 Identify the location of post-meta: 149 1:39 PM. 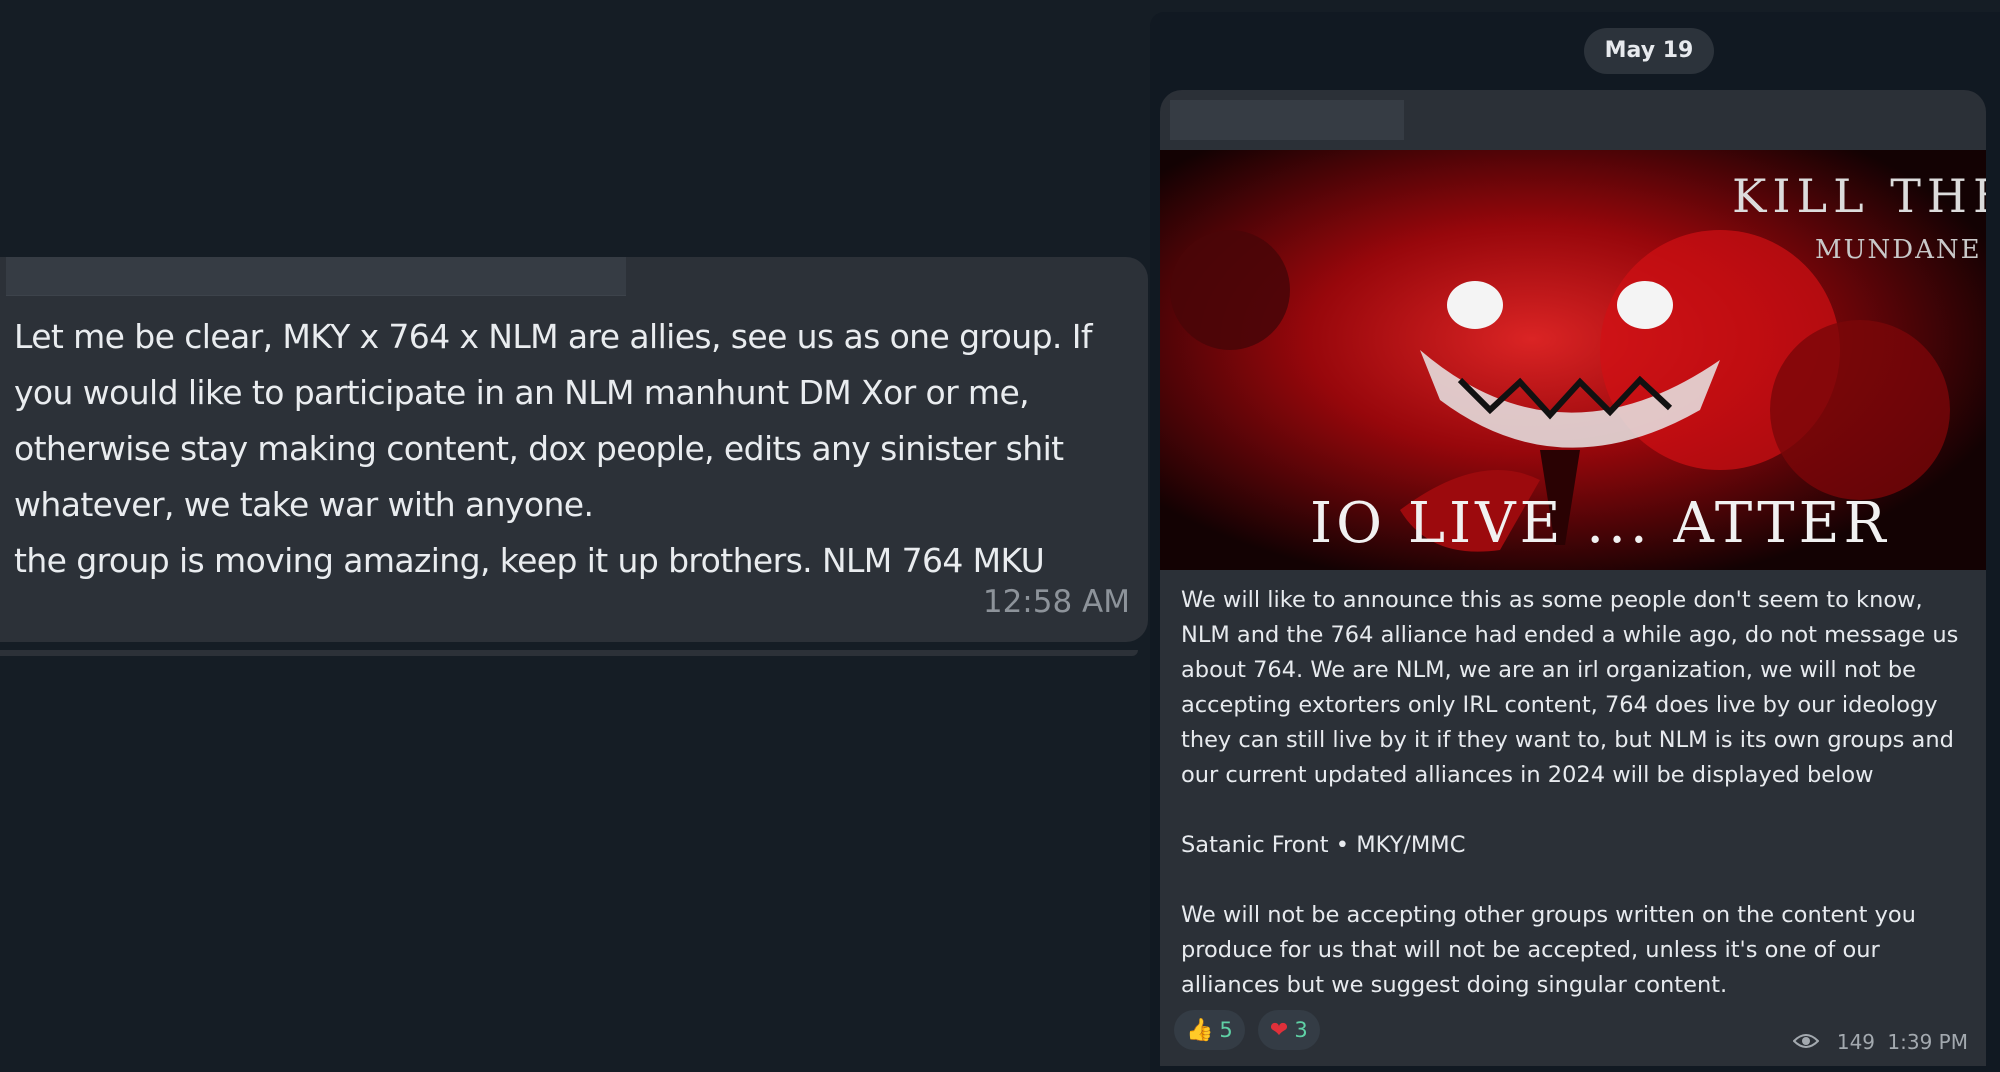
(1880, 1042).